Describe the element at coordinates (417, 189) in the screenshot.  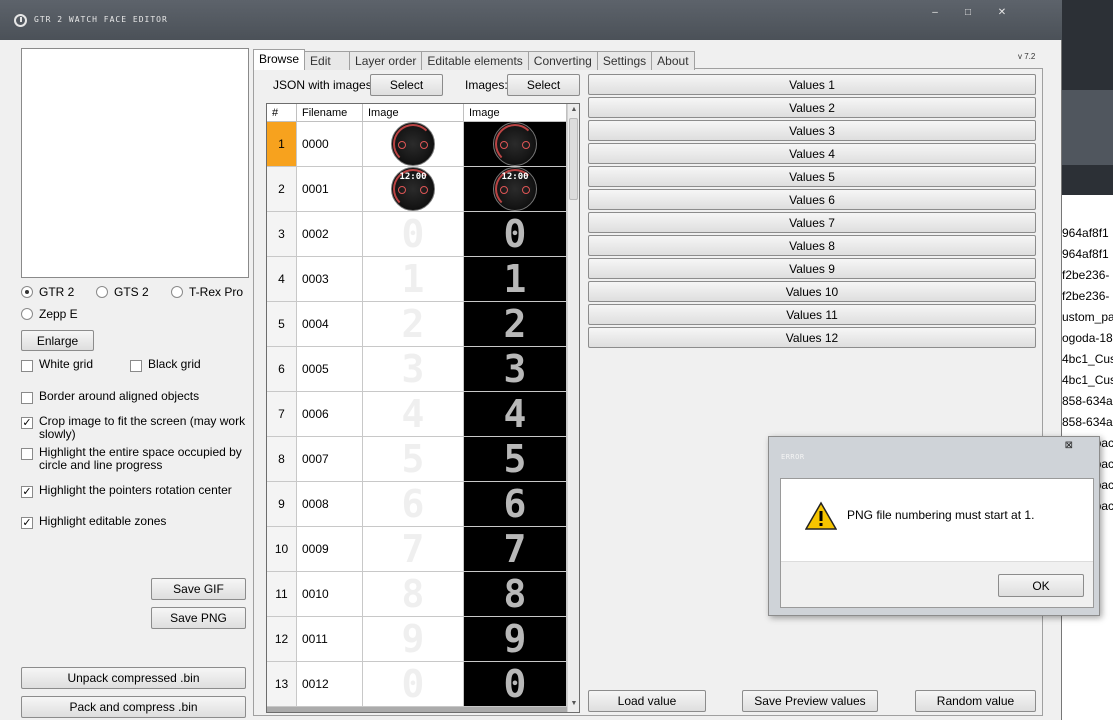
I see `table-row: 2 0001 12:00 12:00` at that location.